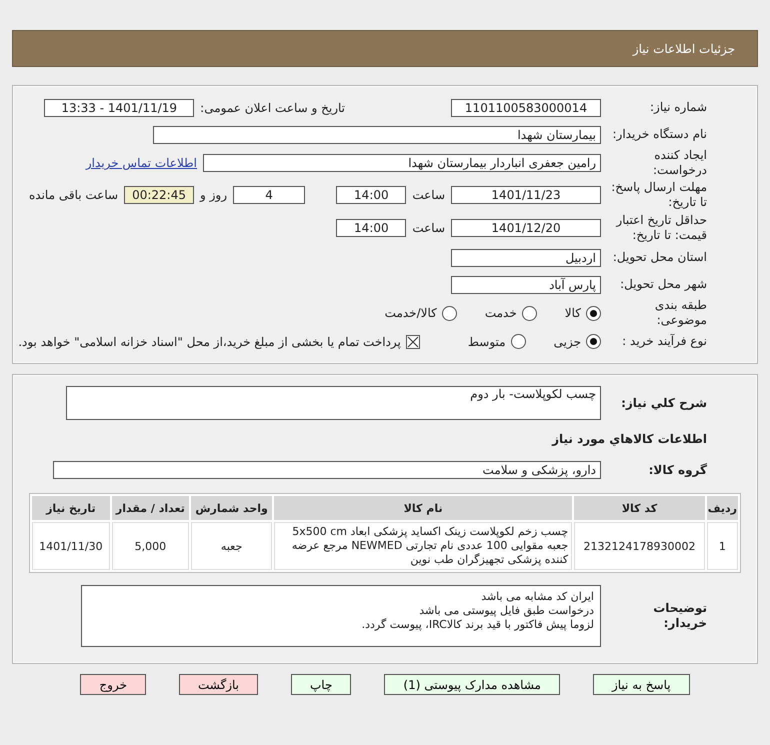 The width and height of the screenshot is (770, 745). I want to click on column-header: ردیف, so click(722, 508).